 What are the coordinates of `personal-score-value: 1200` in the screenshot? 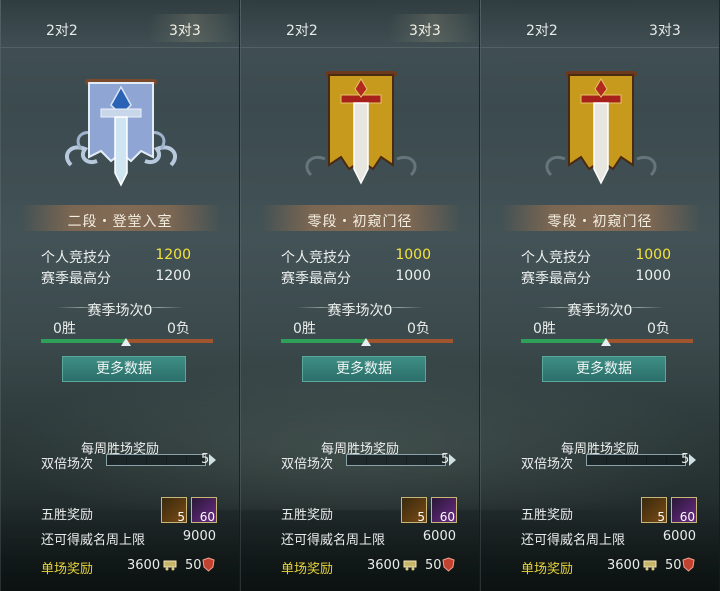 It's located at (173, 255).